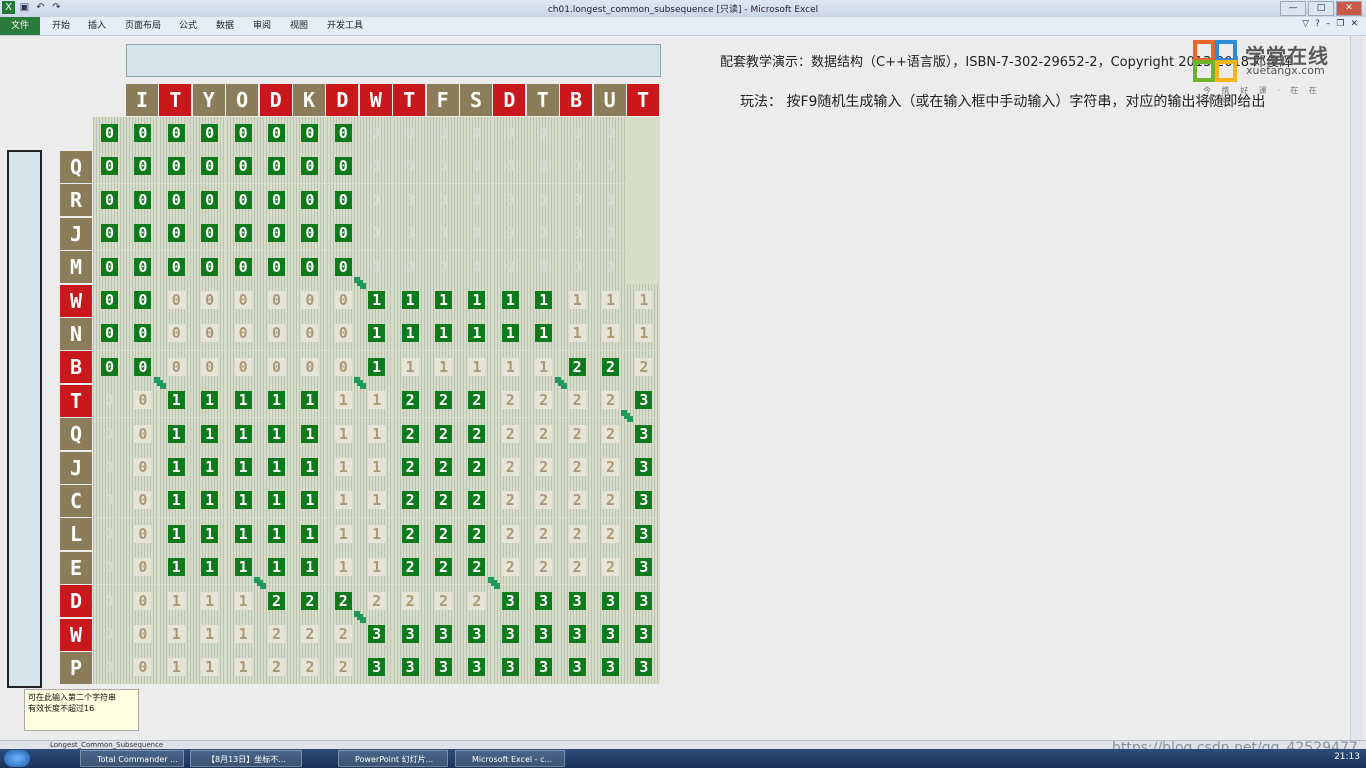 The width and height of the screenshot is (1366, 768). I want to click on tab-review: 审阅, so click(262, 26).